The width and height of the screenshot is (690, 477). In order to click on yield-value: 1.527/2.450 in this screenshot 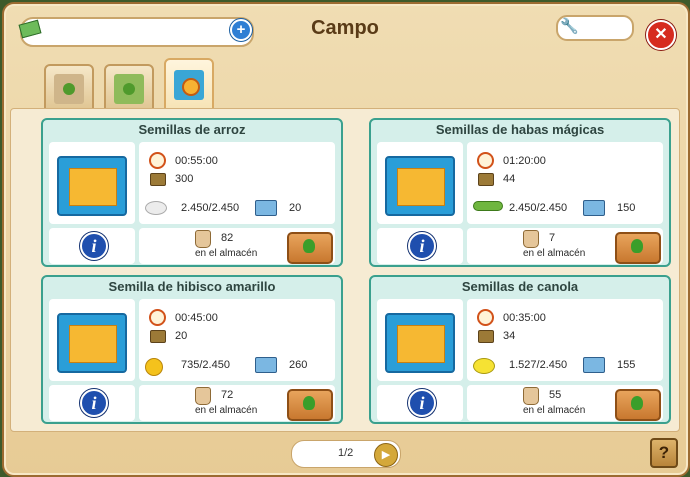, I will do `click(538, 365)`.